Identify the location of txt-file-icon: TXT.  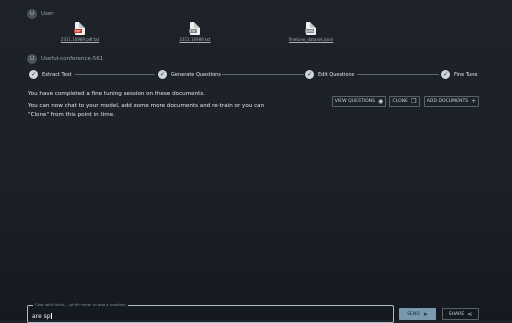
(194, 28).